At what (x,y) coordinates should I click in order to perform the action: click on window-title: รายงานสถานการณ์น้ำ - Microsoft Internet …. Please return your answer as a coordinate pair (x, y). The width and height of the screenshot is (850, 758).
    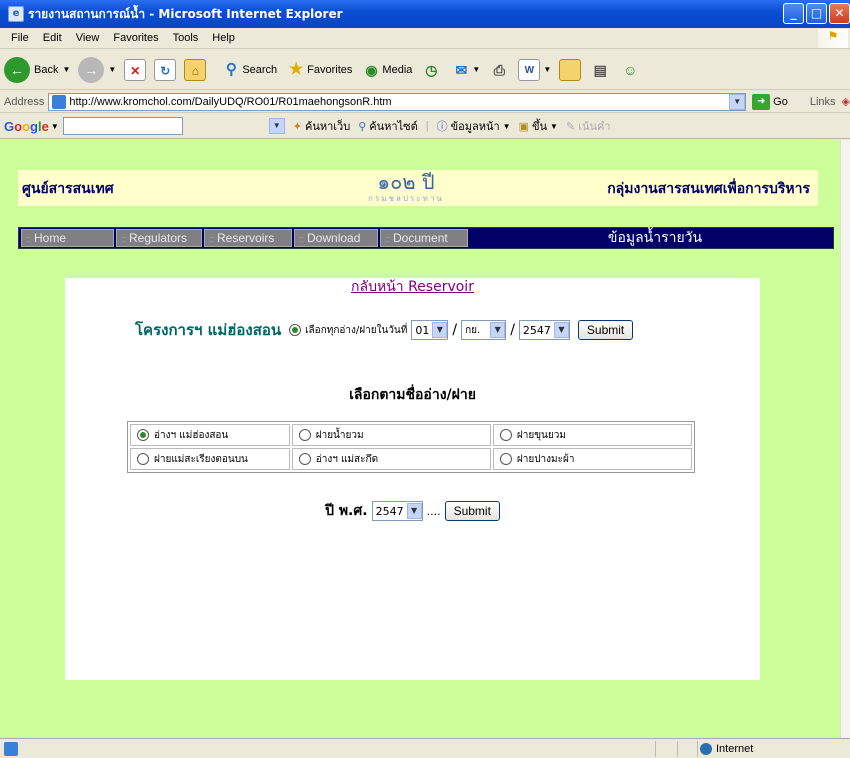
    Looking at the image, I should click on (185, 13).